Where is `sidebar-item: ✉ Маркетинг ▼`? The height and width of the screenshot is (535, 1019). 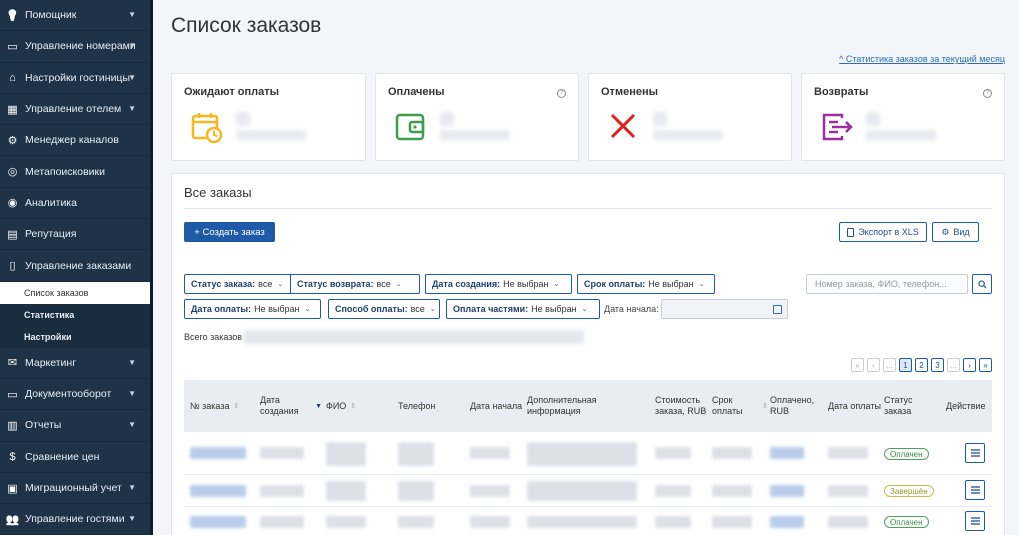
sidebar-item: ✉ Маркетинг ▼ is located at coordinates (75, 363).